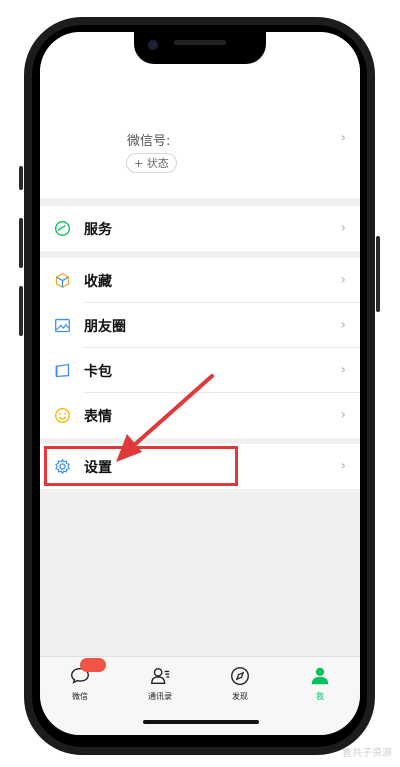 The height and width of the screenshot is (767, 400). Describe the element at coordinates (367, 753) in the screenshot. I see `watermark: 鲁共子资源` at that location.